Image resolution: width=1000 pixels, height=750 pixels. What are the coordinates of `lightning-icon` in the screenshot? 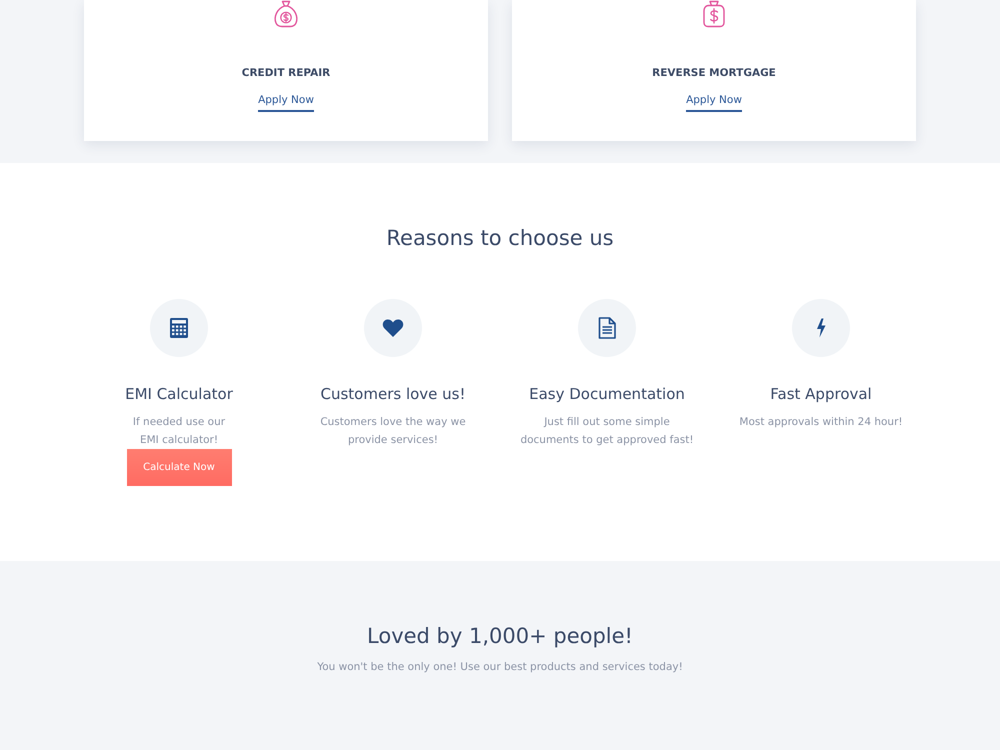 It's located at (821, 328).